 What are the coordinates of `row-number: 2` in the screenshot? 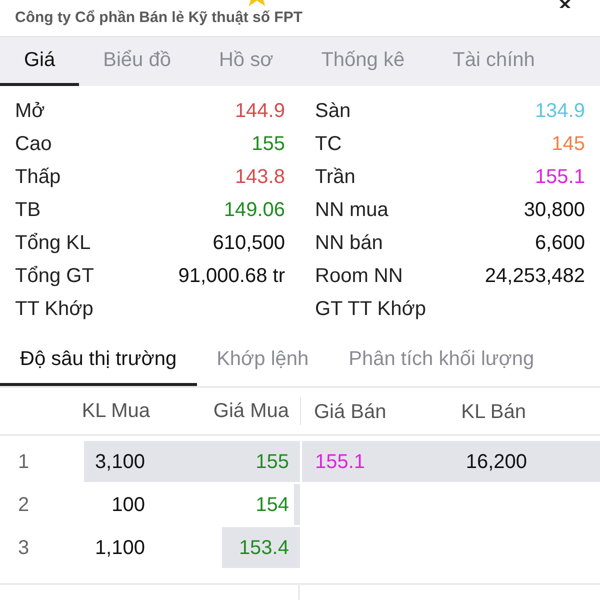 It's located at (23, 505).